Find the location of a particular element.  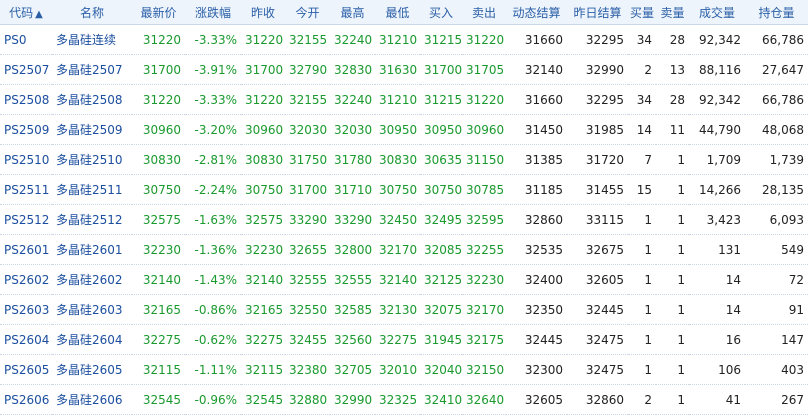

column-header-label: 最高 is located at coordinates (352, 12).